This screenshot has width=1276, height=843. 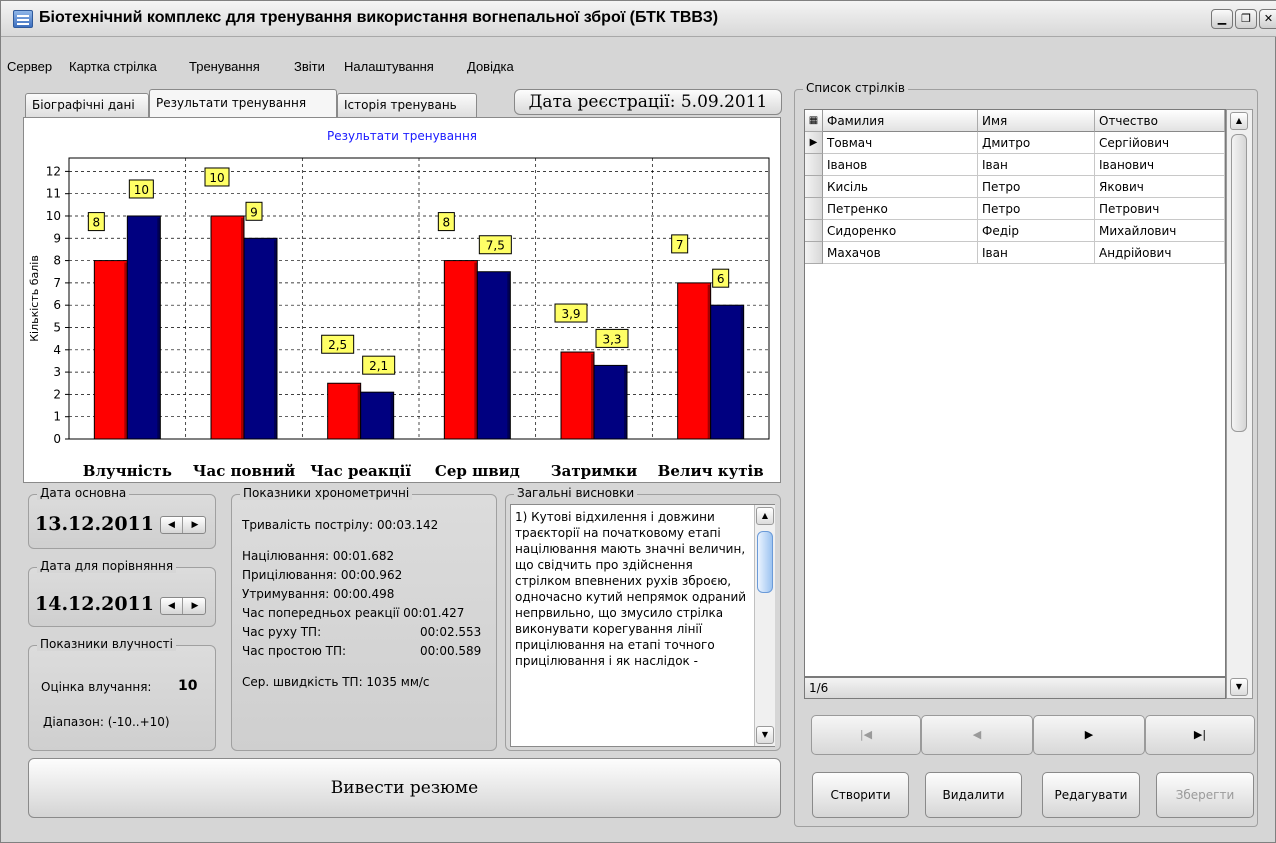 What do you see at coordinates (53, 216) in the screenshot?
I see `y-tick-label: 10` at bounding box center [53, 216].